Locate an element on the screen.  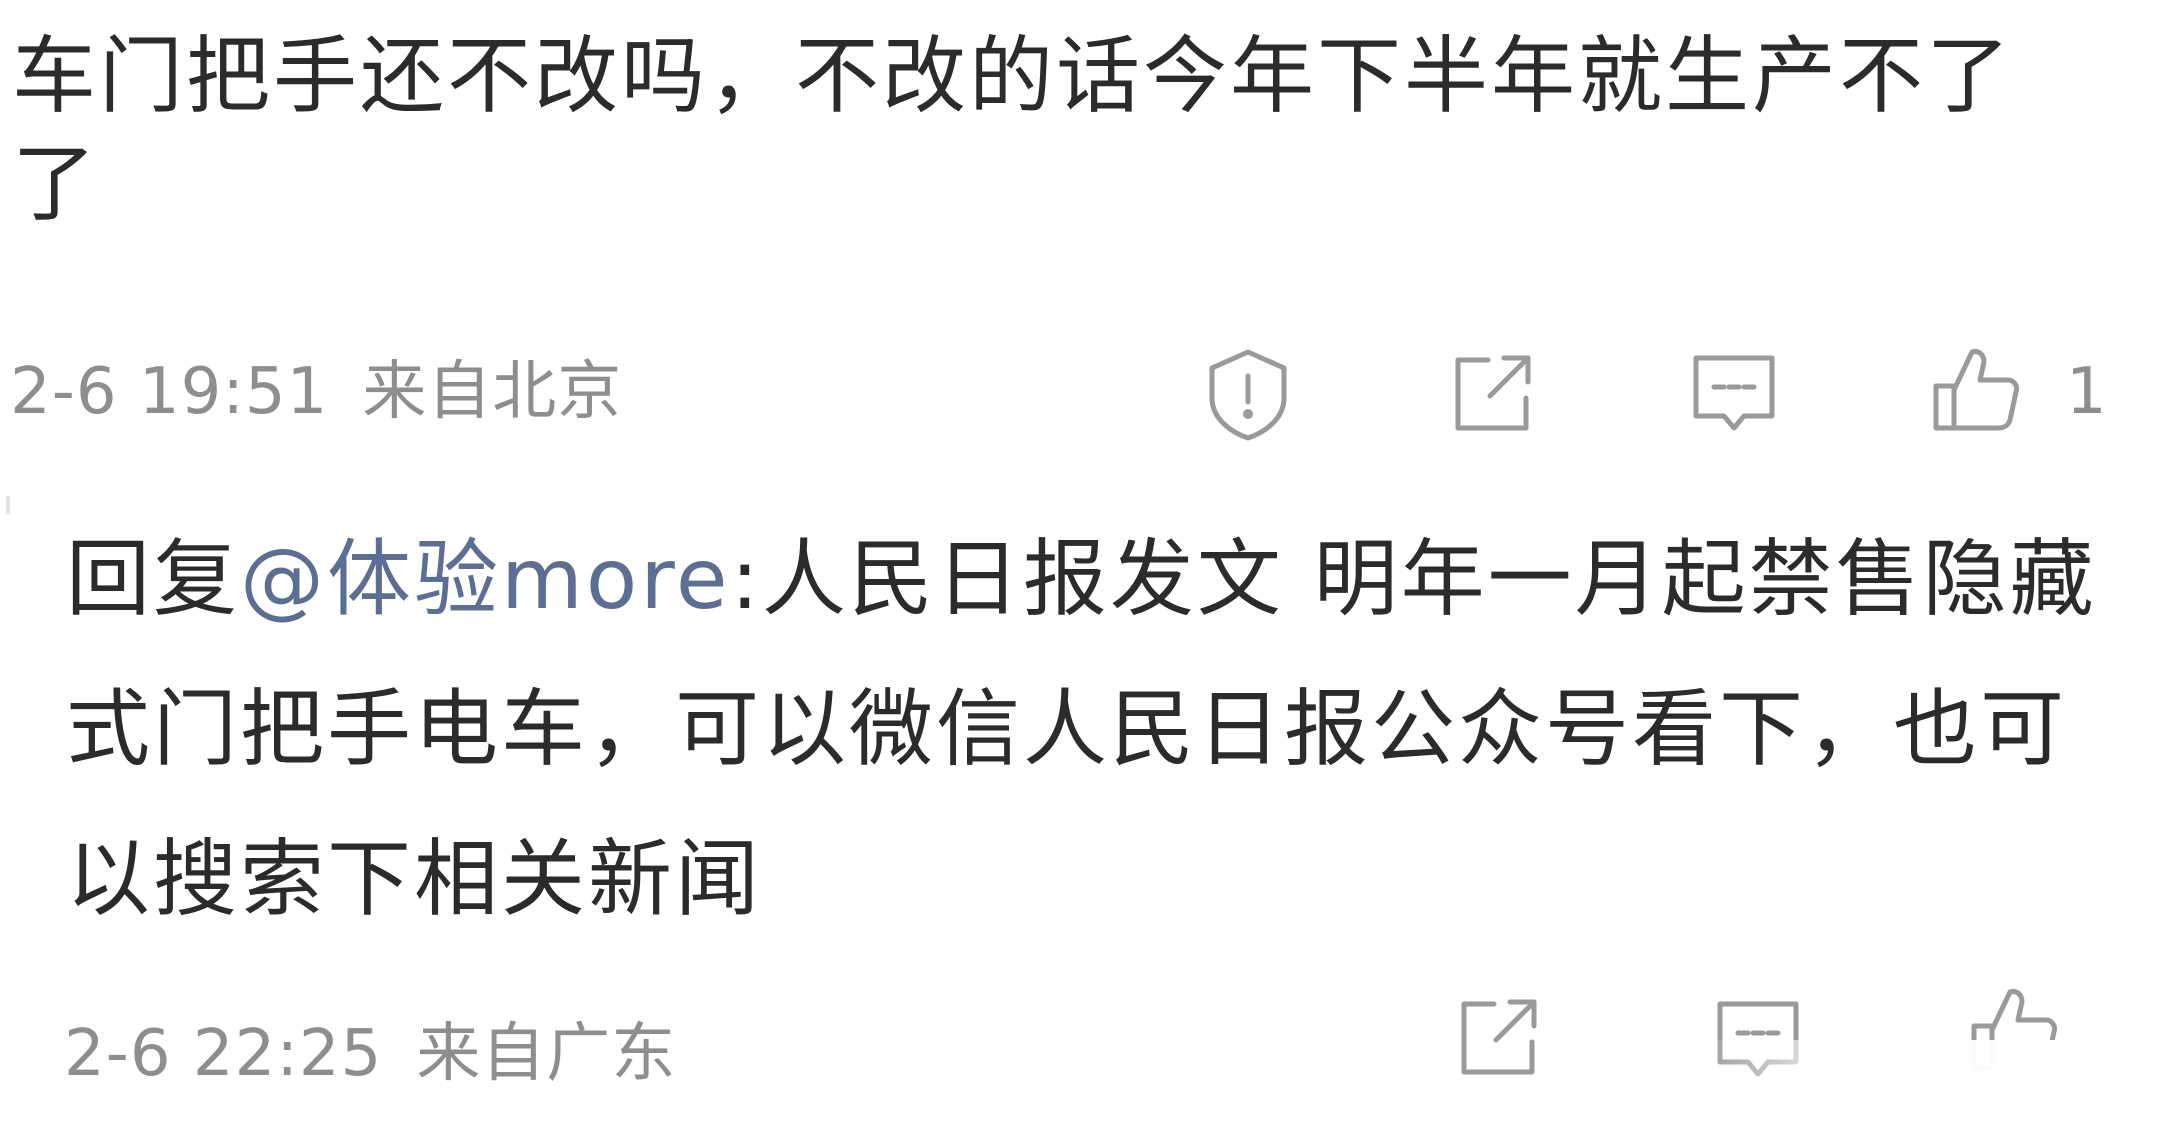
reply-timestamp: 2-6 22:25 is located at coordinates (223, 1054).